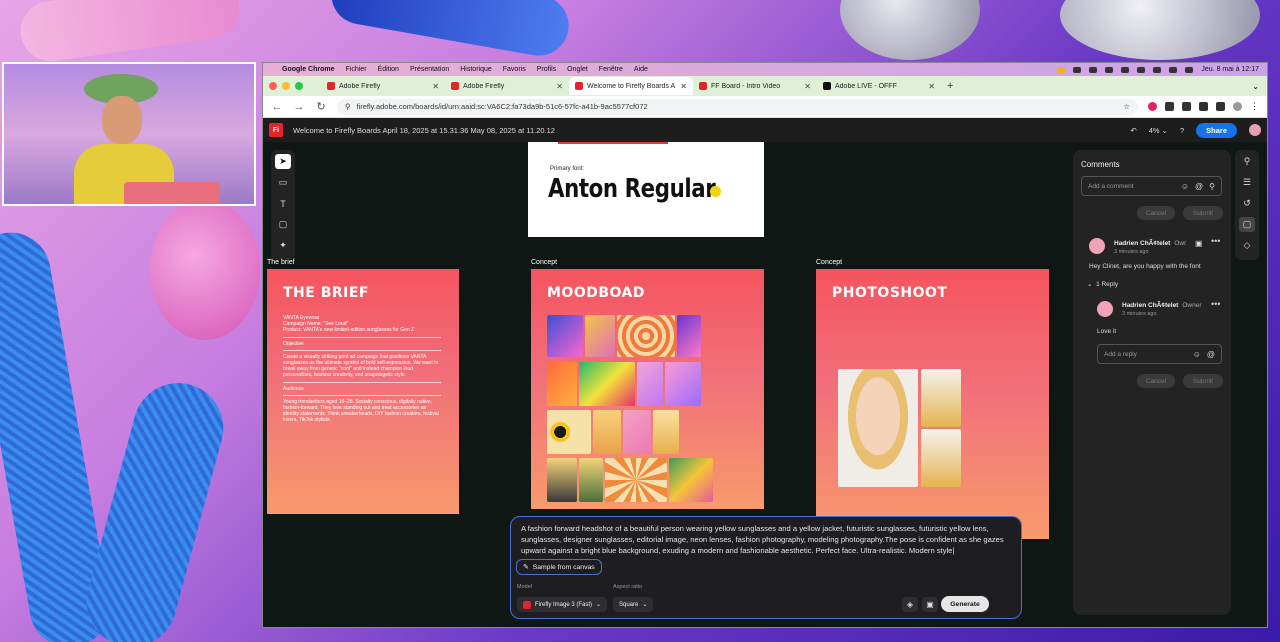 This screenshot has width=1280, height=642. Describe the element at coordinates (1157, 69) in the screenshot. I see `wifi-icon` at that location.